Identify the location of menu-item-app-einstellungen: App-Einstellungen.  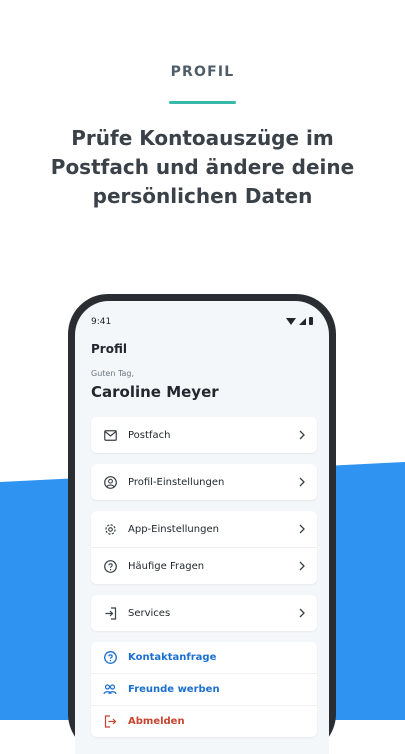
(204, 529).